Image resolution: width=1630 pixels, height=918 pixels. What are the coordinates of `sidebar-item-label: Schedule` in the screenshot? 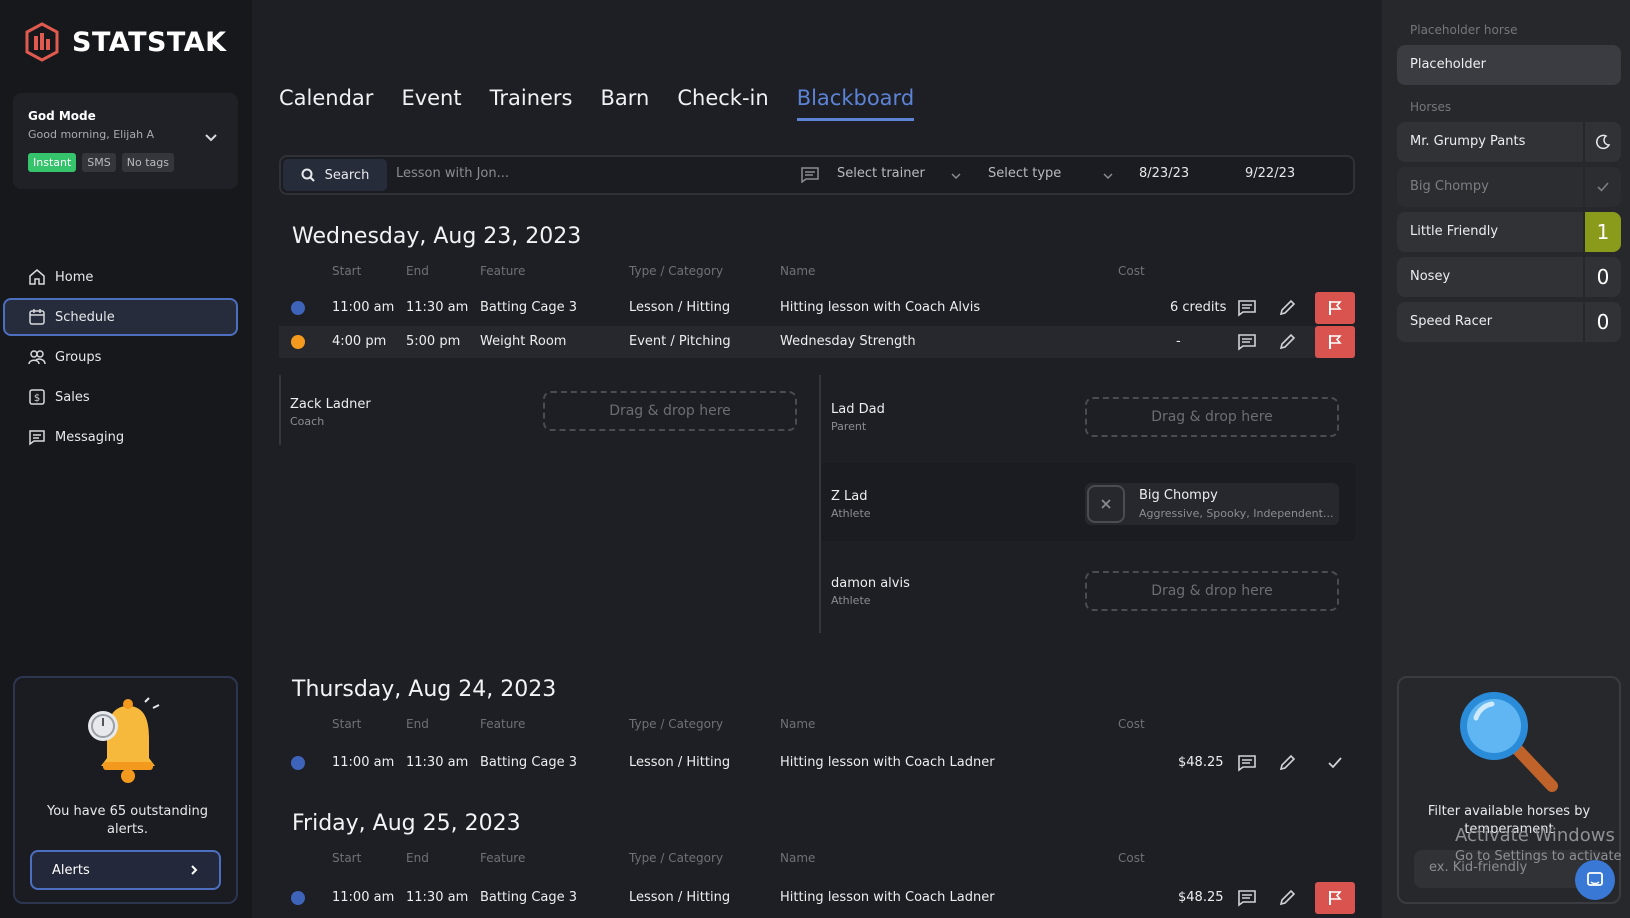 It's located at (85, 317).